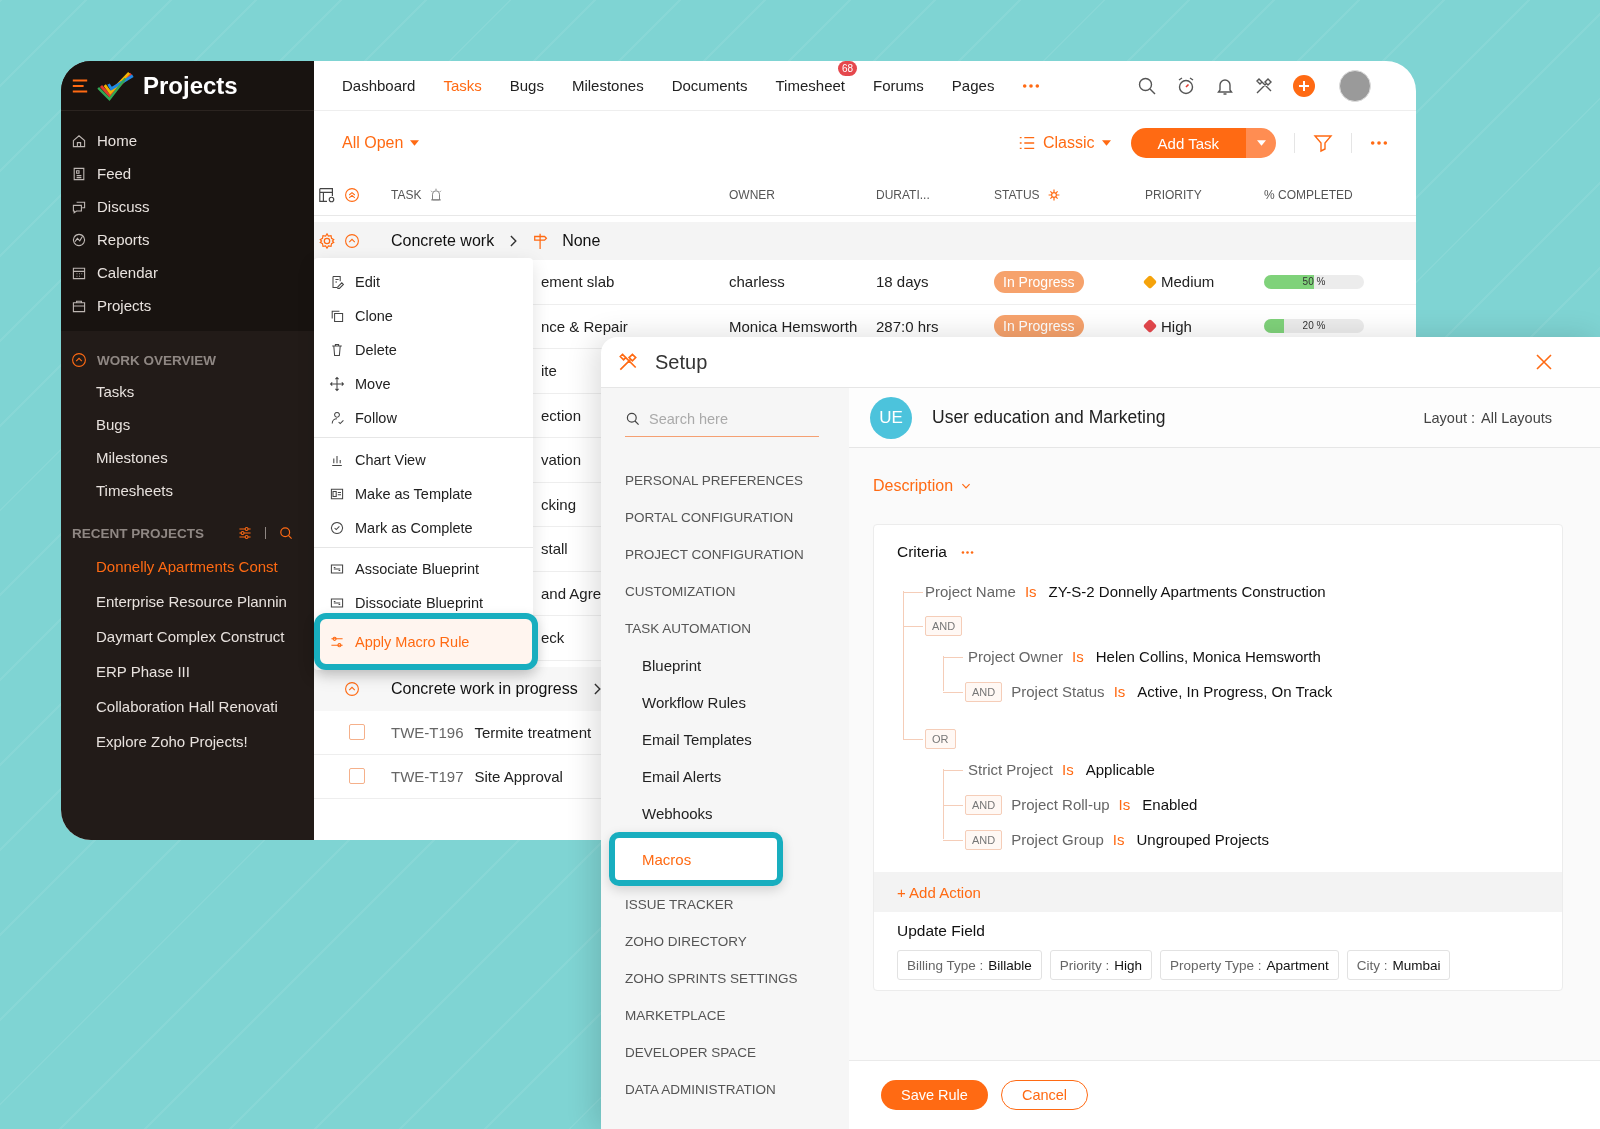  What do you see at coordinates (898, 85) in the screenshot?
I see `nav-tab: Forums` at bounding box center [898, 85].